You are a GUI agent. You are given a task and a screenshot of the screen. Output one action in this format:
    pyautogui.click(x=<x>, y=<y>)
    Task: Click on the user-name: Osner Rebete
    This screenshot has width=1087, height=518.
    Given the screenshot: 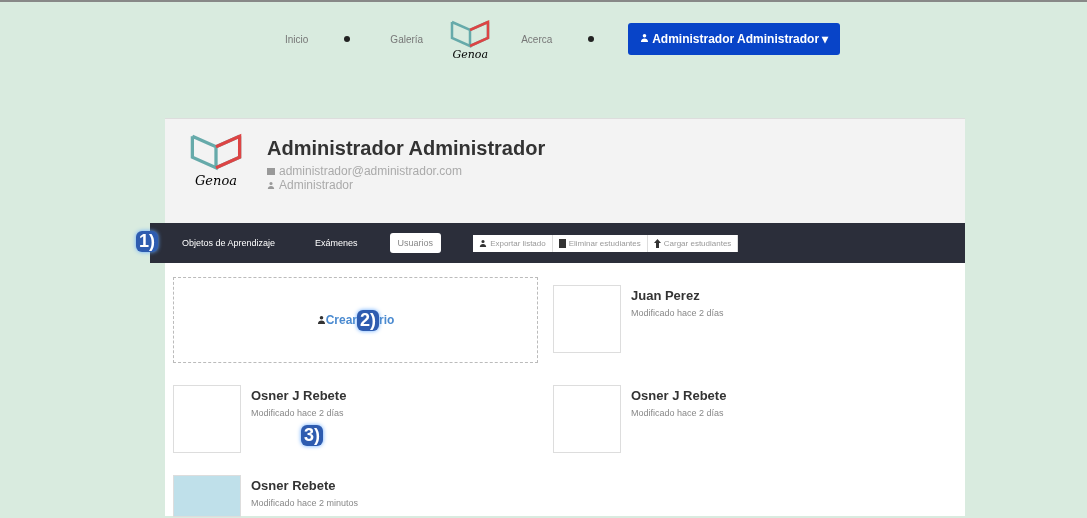 What is the action you would take?
    pyautogui.click(x=305, y=485)
    